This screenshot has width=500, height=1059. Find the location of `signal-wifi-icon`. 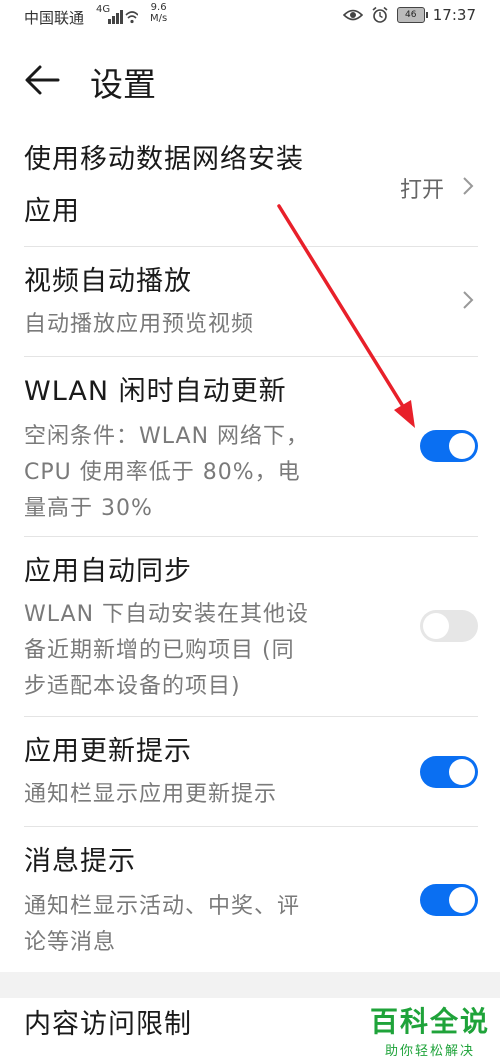

signal-wifi-icon is located at coordinates (123, 17).